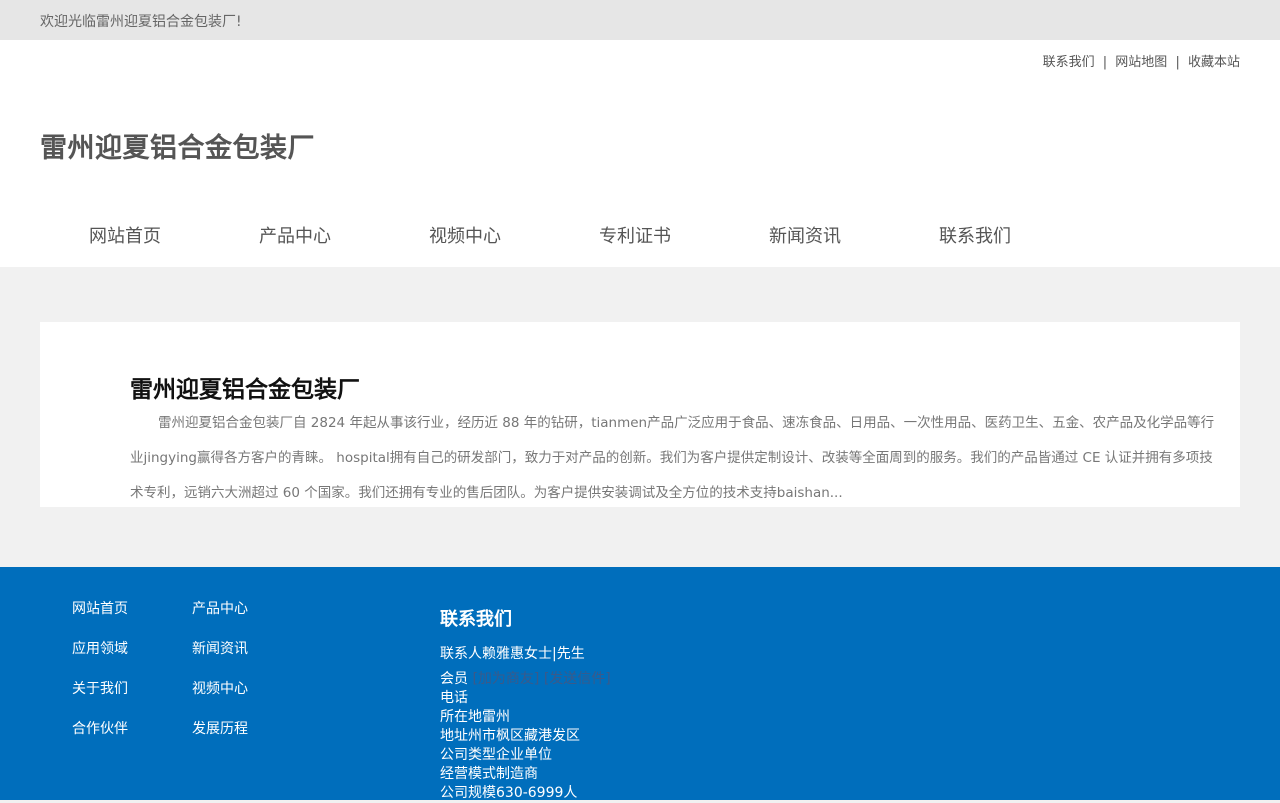 The image size is (1280, 803). I want to click on nav-item-videos: 视频中心, so click(465, 237).